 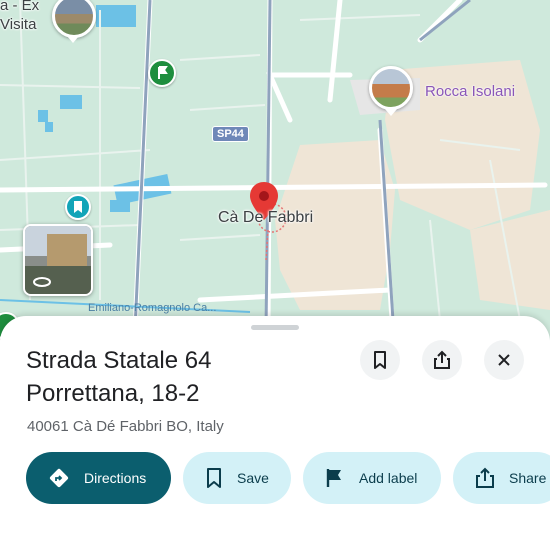 I want to click on place-title: Strada Statale 64 Porrettana, 18-2, so click(x=191, y=377).